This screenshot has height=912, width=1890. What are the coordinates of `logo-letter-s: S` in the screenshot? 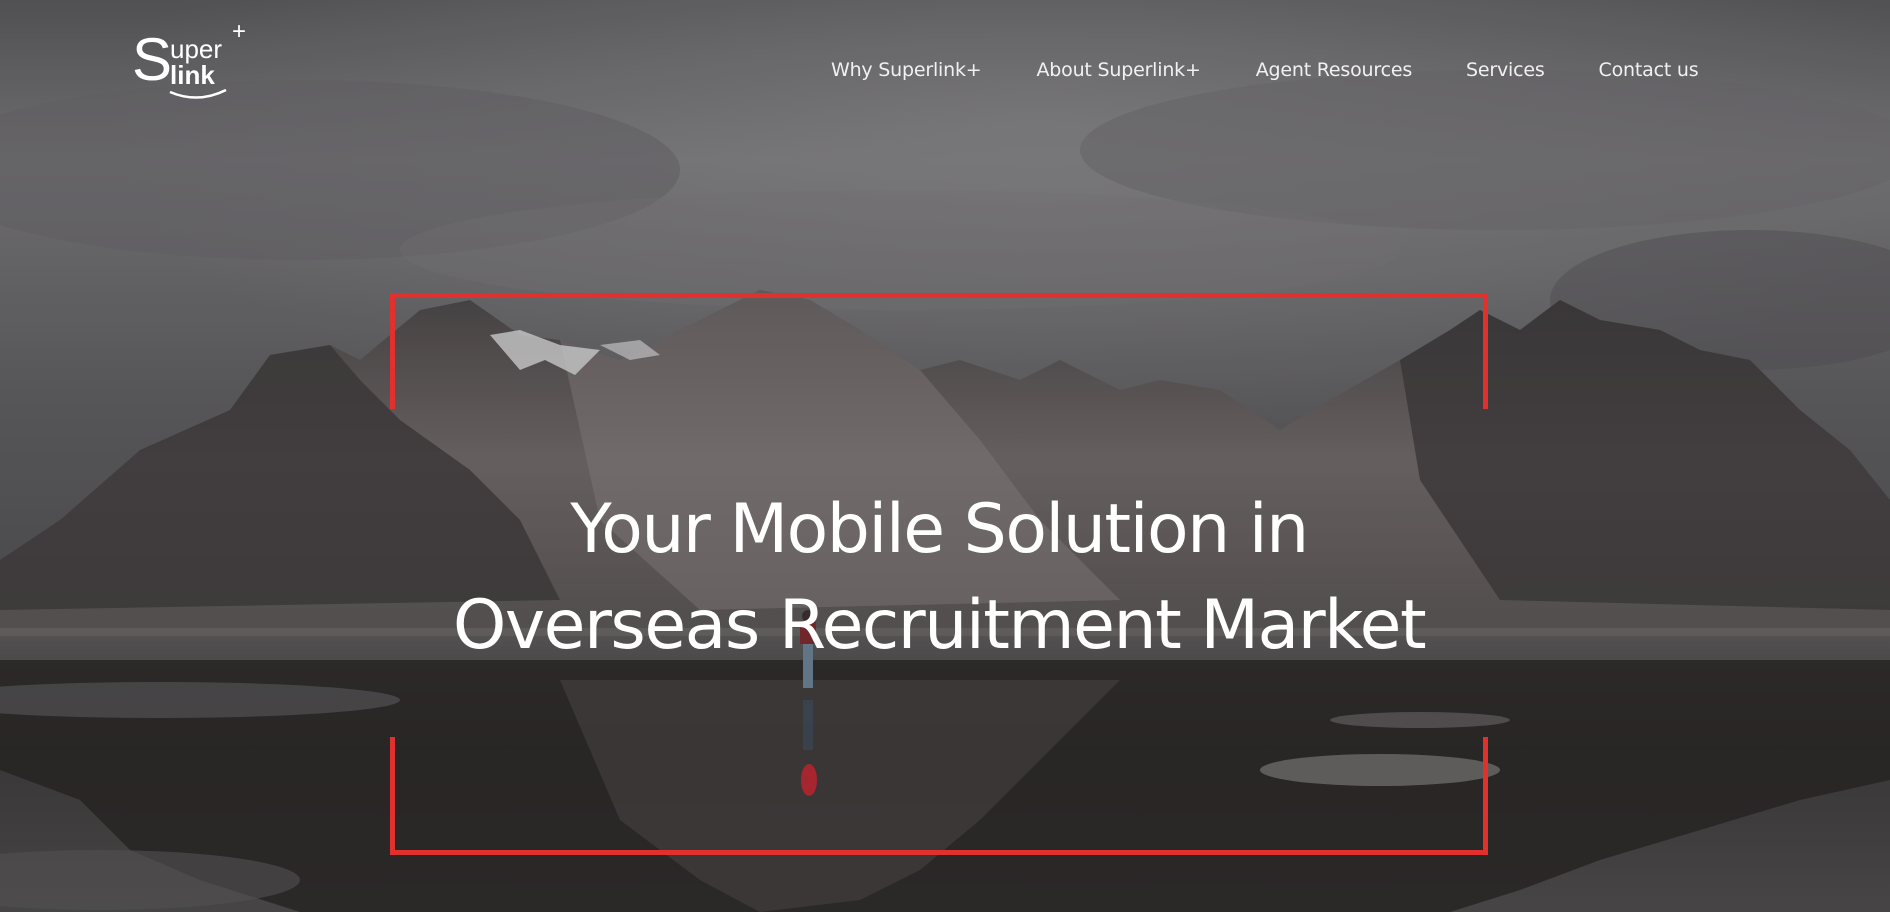 It's located at (152, 59).